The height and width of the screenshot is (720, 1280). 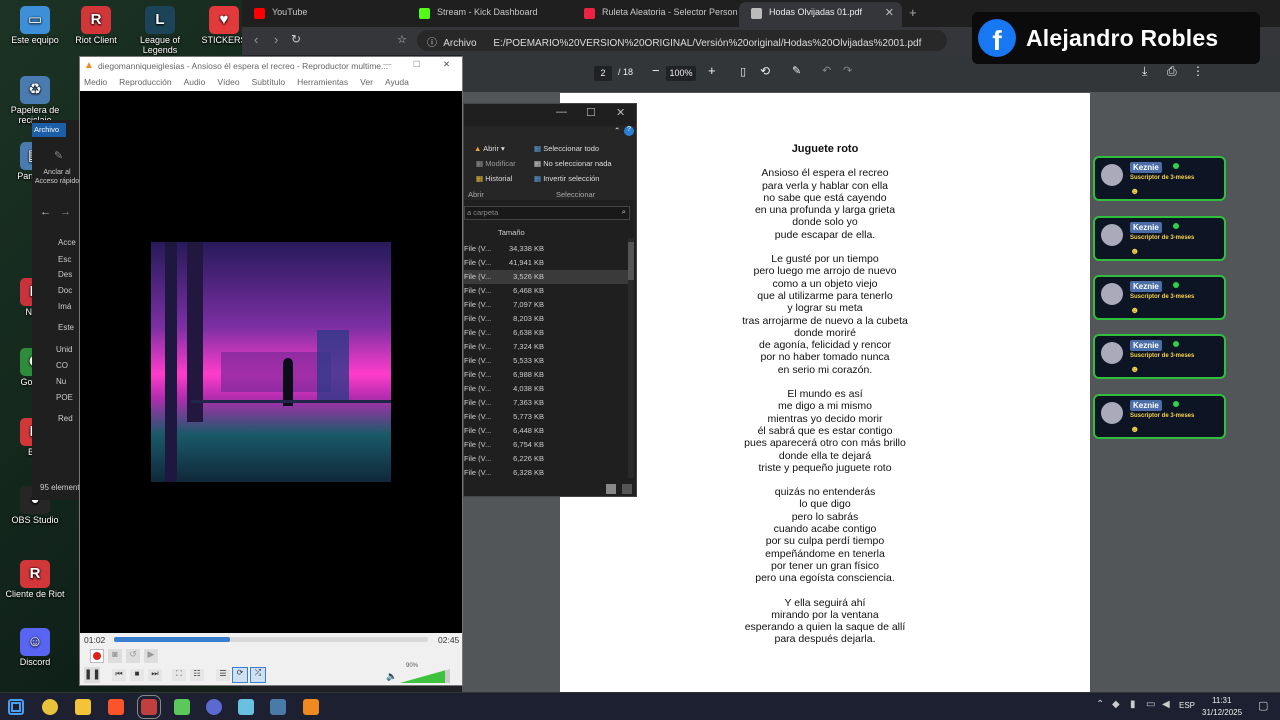 I want to click on vlc-taskbar-icon, so click(x=311, y=707).